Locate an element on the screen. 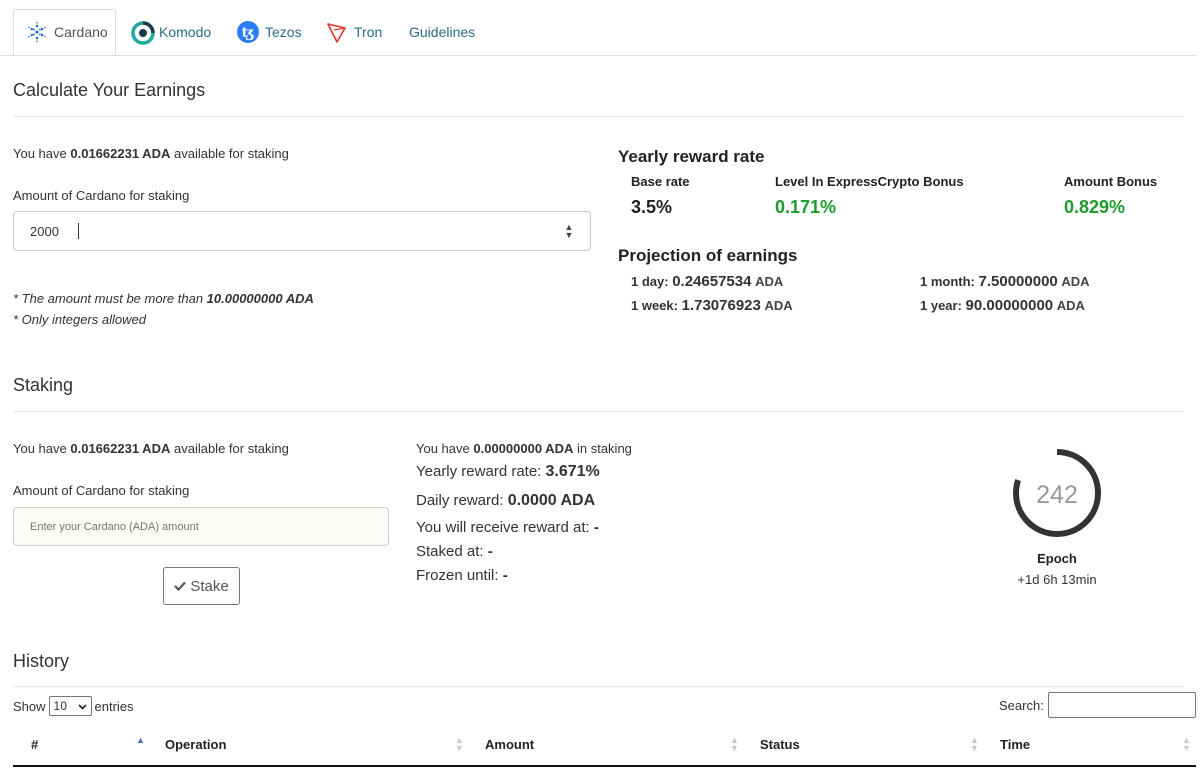 This screenshot has width=1200, height=771. staking-yearly-rate: Yearly reward rate: 3.671% is located at coordinates (508, 471).